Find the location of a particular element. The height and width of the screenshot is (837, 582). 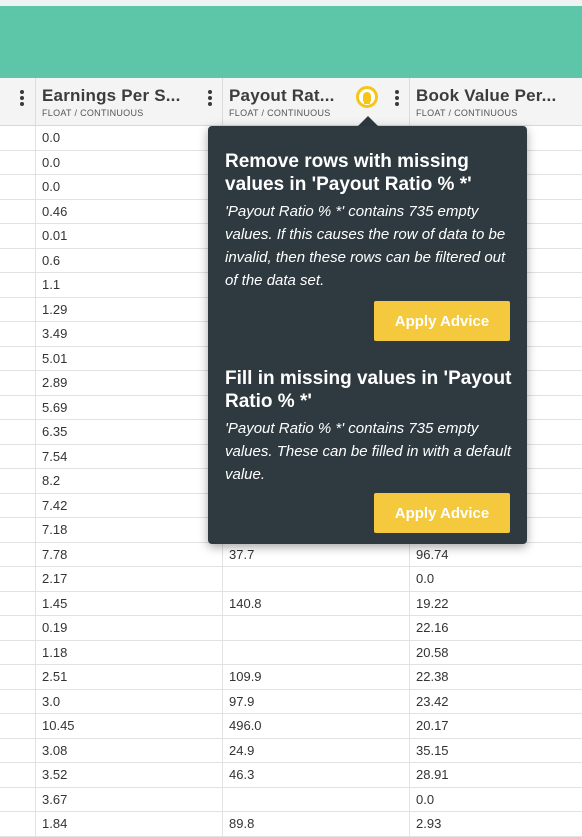

table-row: 2.17 0.0 is located at coordinates (291, 579).